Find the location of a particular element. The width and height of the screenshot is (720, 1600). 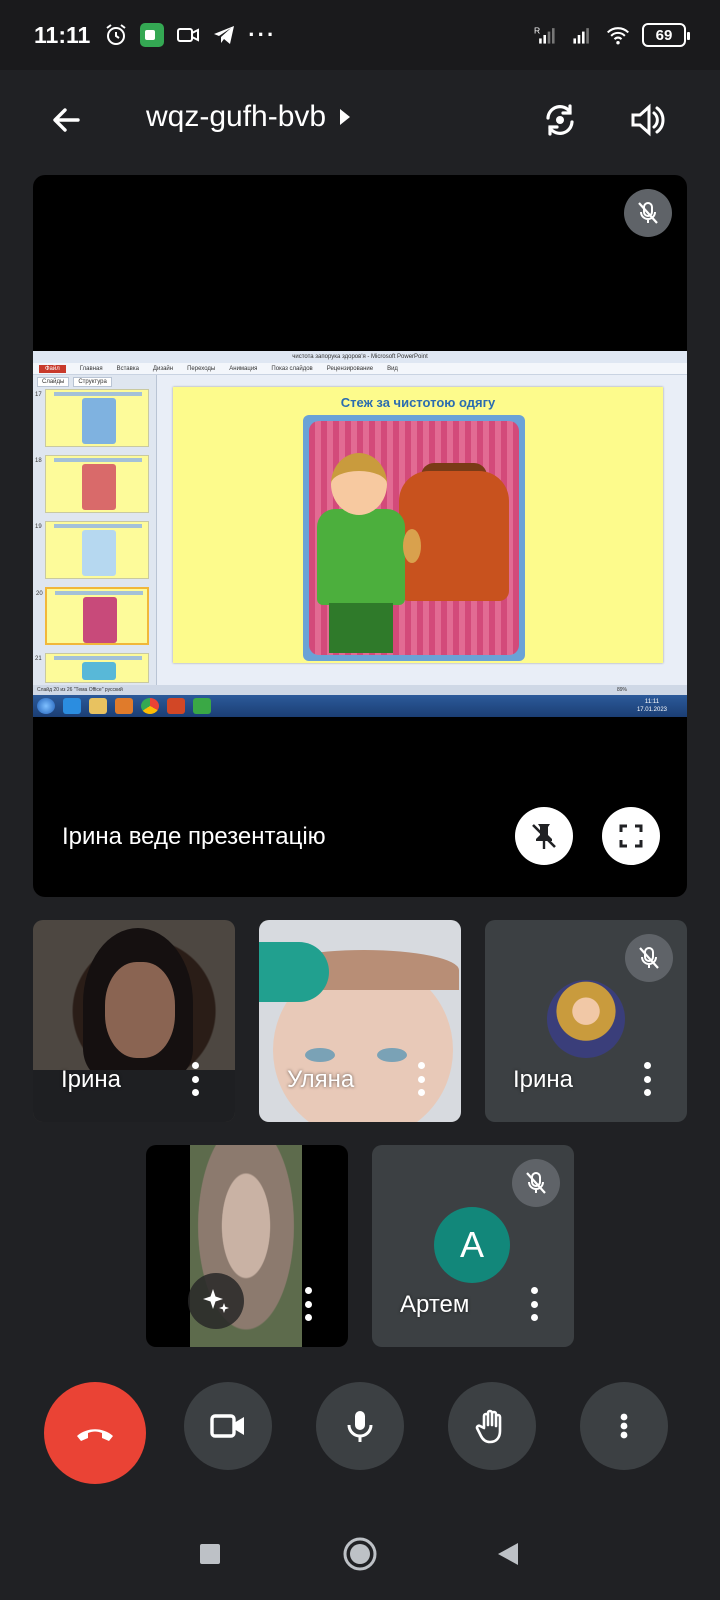

slide-thumbnail-selected: 20 is located at coordinates (92, 616).